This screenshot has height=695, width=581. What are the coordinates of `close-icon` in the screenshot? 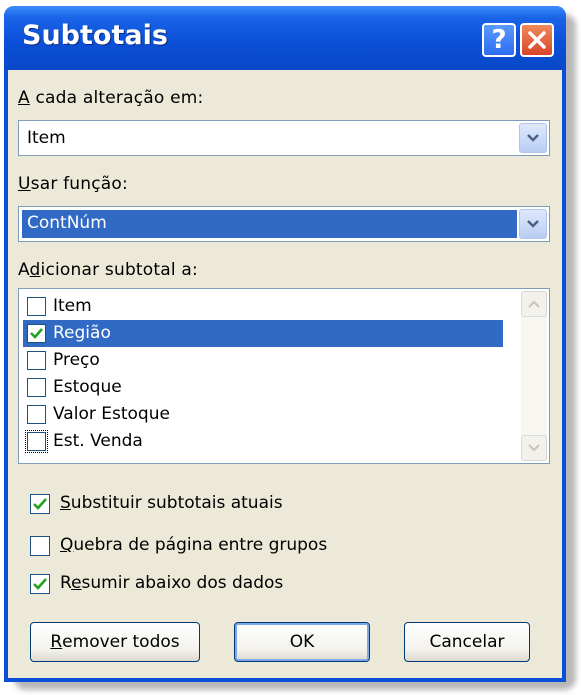 It's located at (537, 40).